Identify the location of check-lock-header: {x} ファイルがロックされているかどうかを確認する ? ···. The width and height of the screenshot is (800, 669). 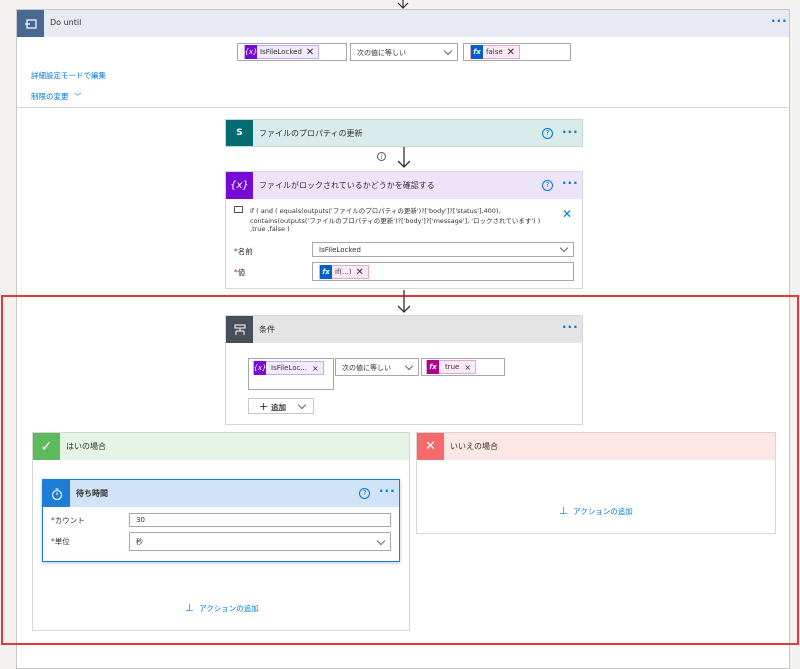
(404, 185).